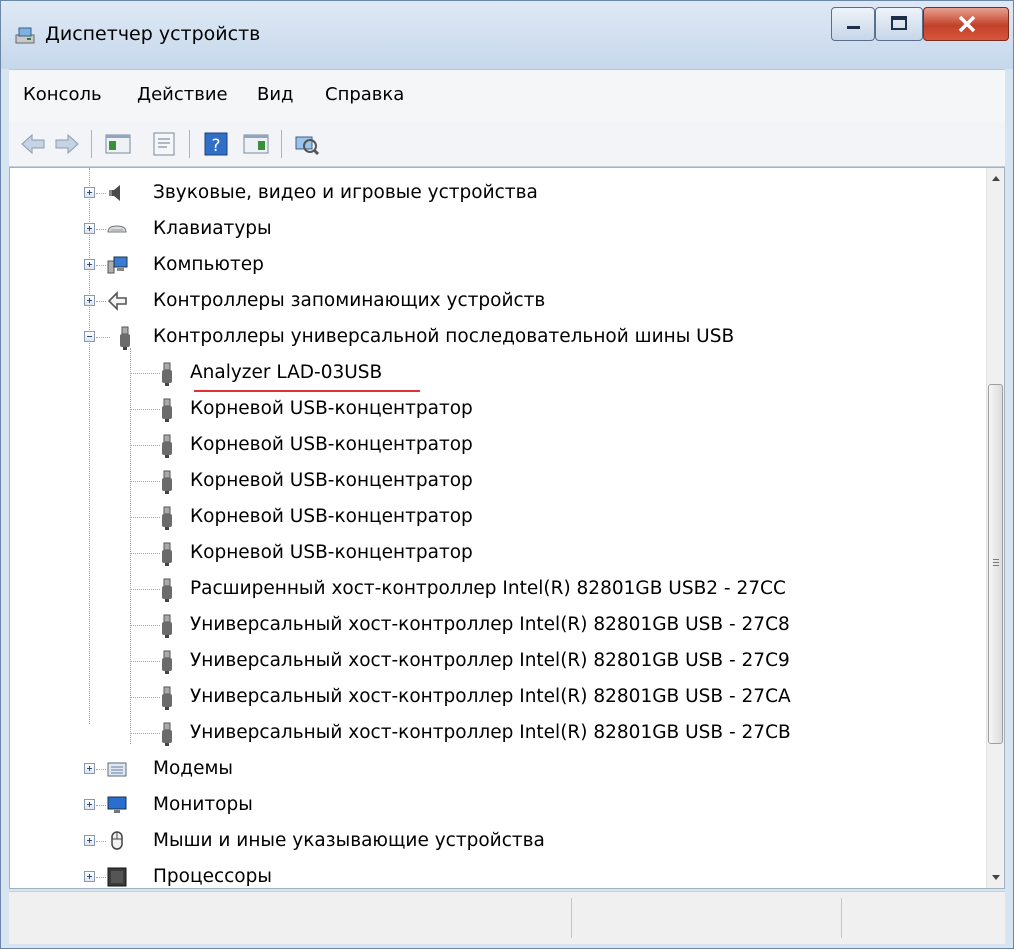  Describe the element at coordinates (507, 35) in the screenshot. I see `title-bar: Диспетчер устройств` at that location.